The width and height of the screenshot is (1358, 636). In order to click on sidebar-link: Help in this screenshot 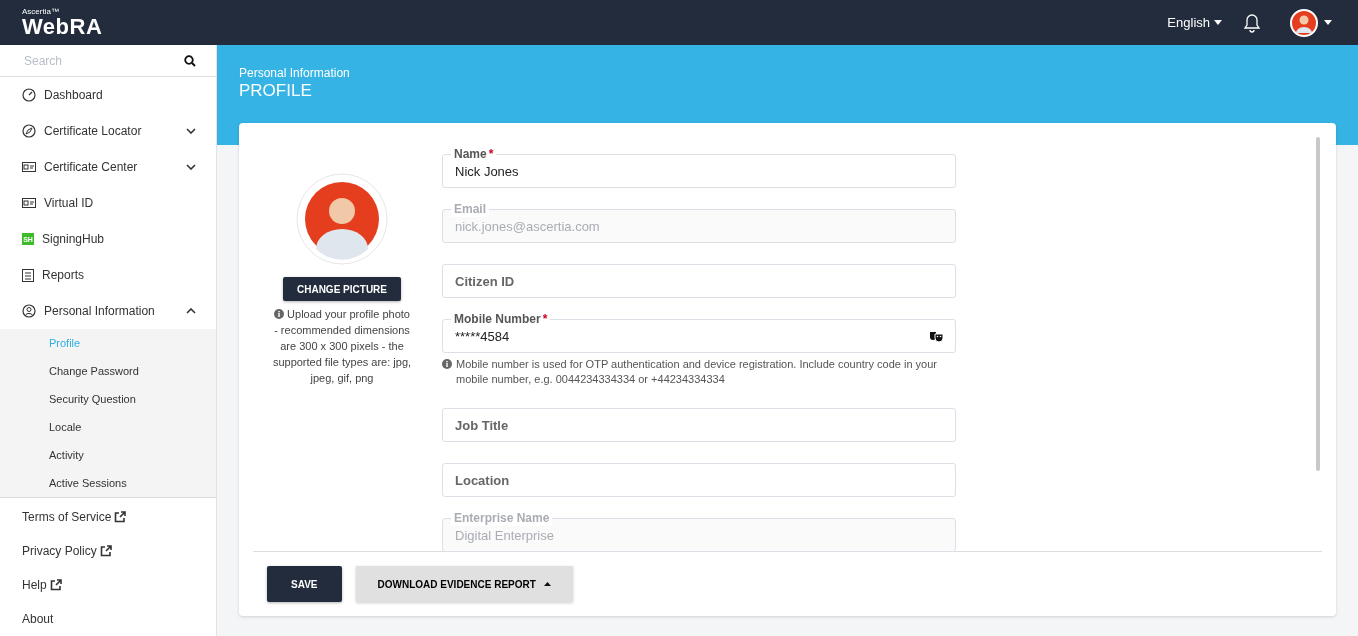, I will do `click(33, 585)`.